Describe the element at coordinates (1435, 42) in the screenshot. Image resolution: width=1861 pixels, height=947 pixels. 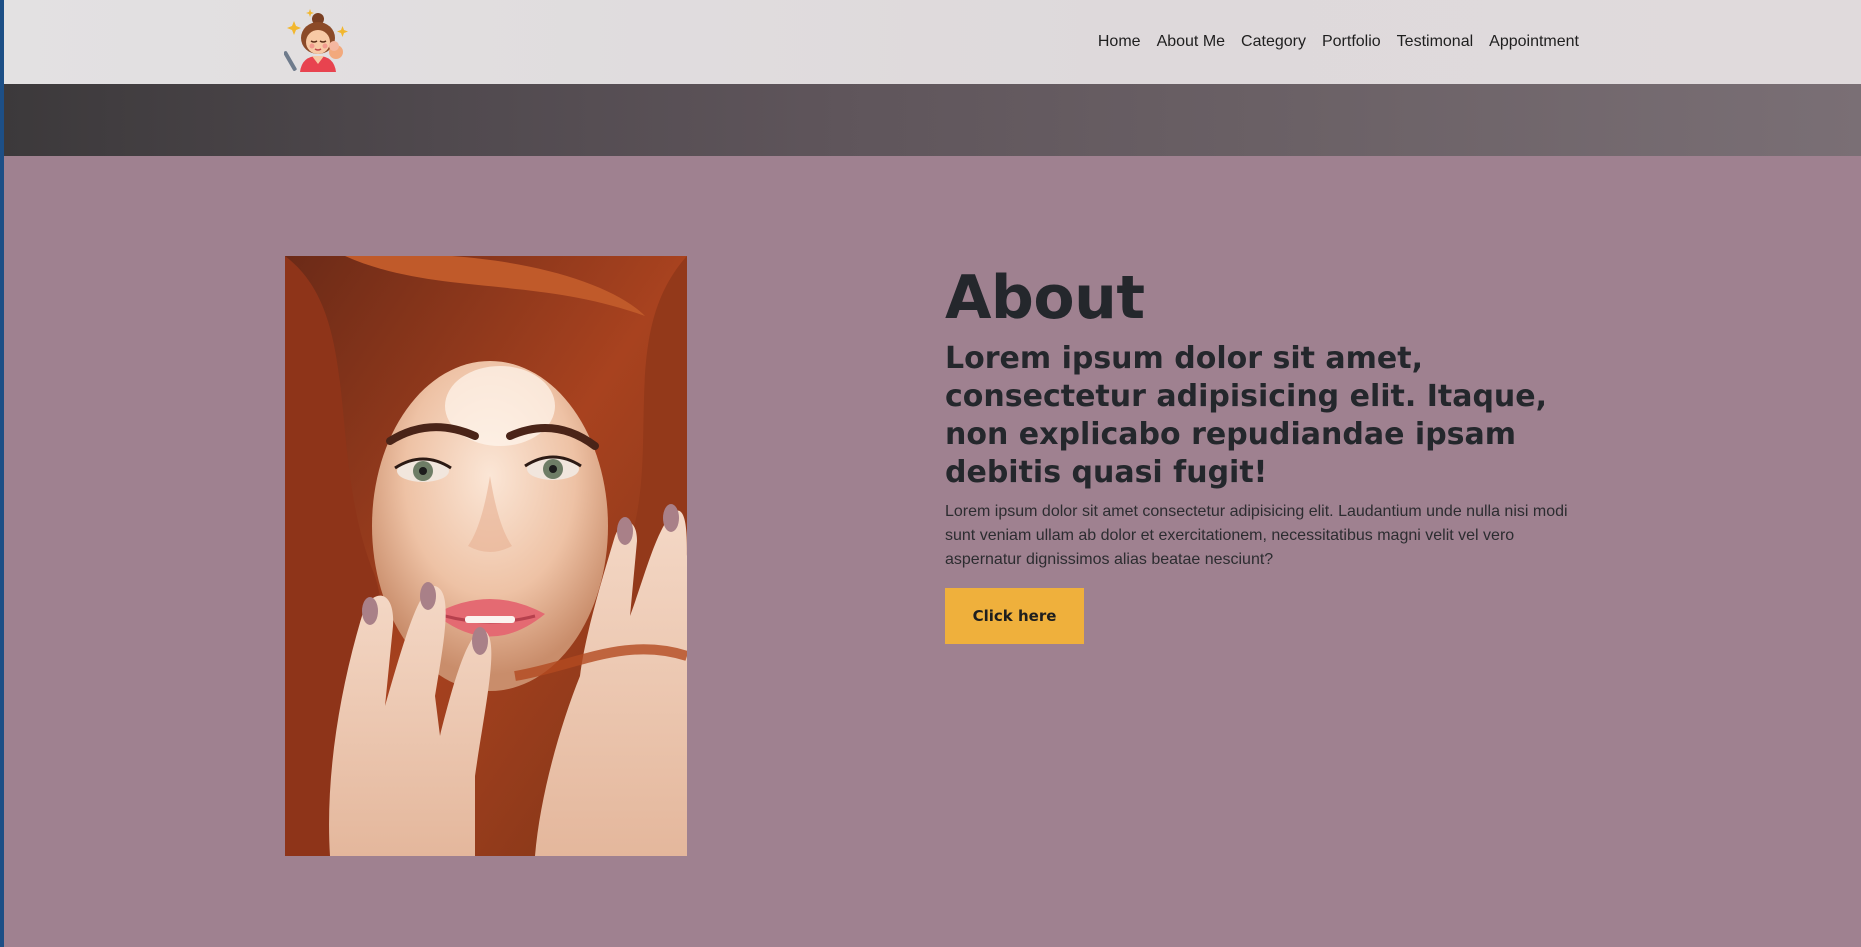
I see `nav-testimonial: Testimonal` at that location.